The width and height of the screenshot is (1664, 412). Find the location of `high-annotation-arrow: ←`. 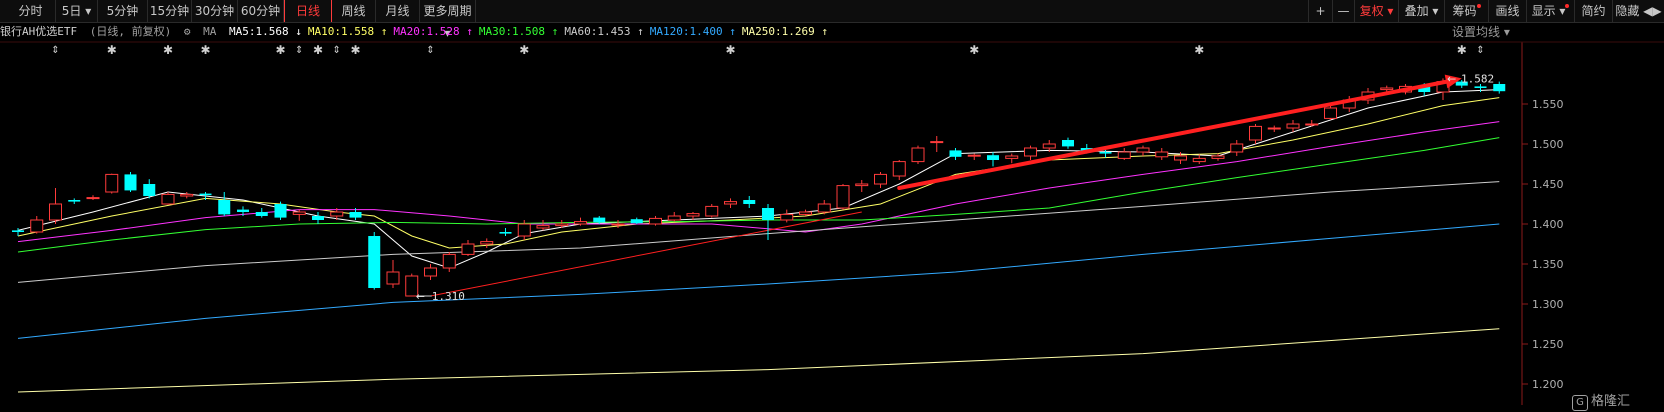

high-annotation-arrow: ← is located at coordinates (1451, 78).